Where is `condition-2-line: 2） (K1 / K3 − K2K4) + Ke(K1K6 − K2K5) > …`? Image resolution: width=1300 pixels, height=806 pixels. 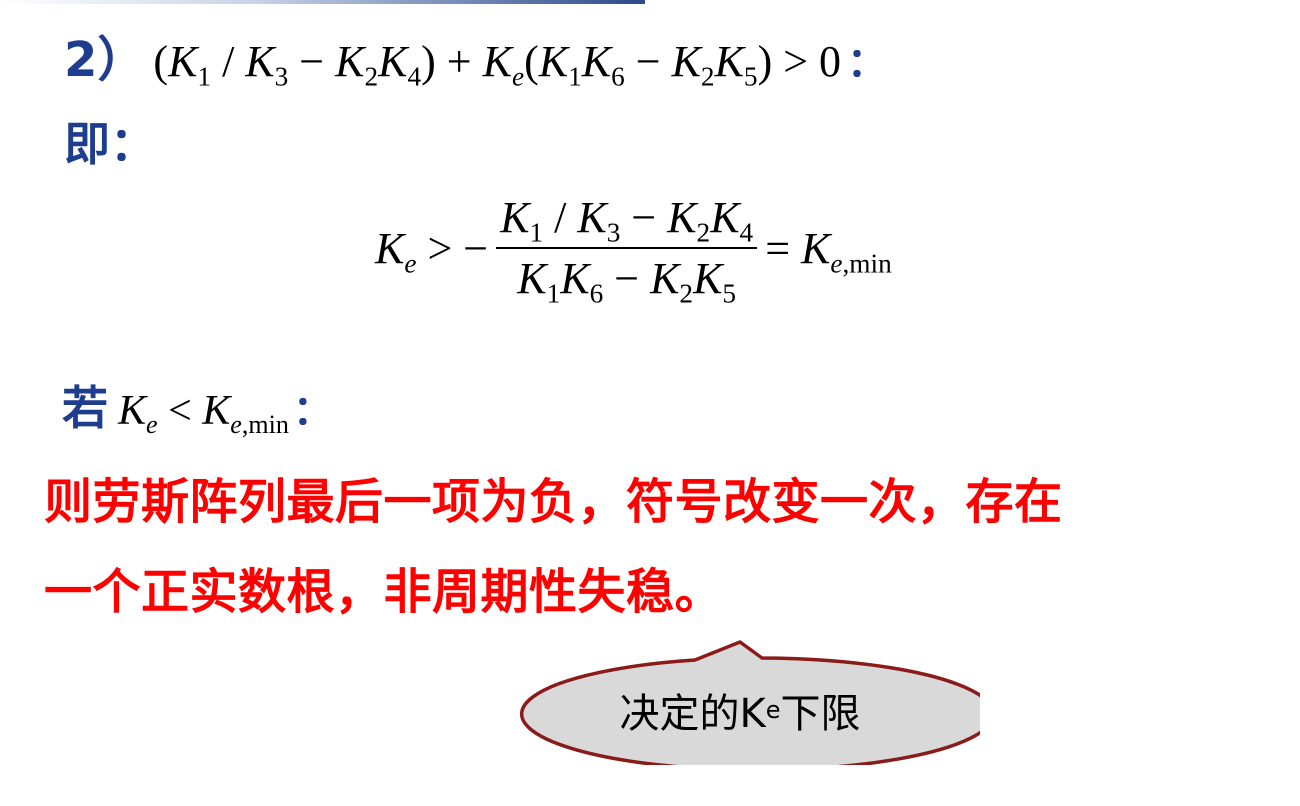 condition-2-line: 2） (K1 / K3 − K2K4) + Ke(K1K6 − K2K5) > … is located at coordinates (475, 55).